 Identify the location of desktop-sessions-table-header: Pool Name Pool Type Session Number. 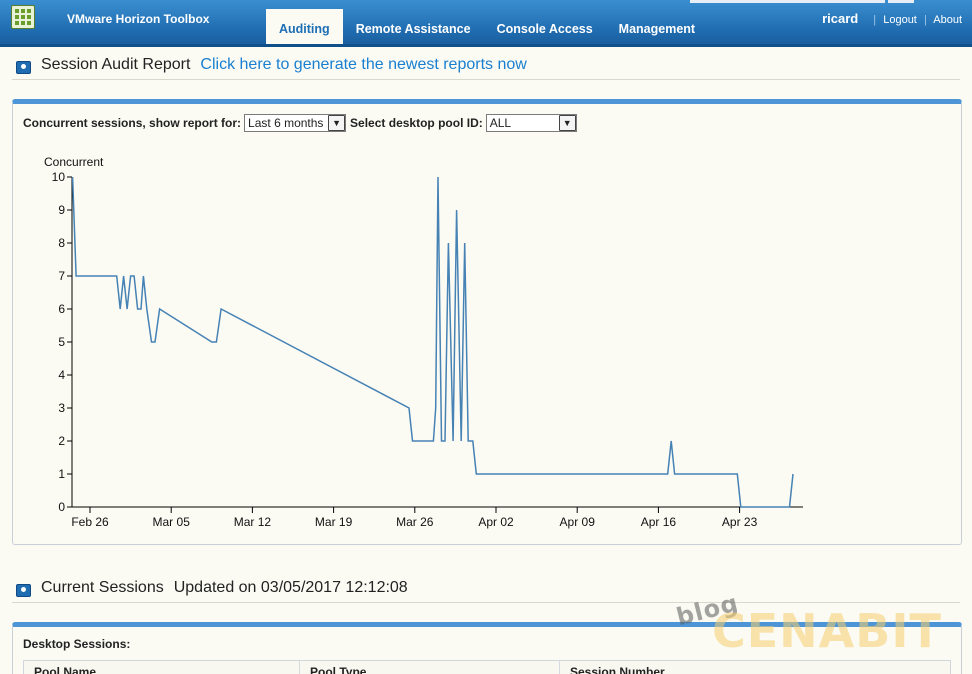
(487, 667).